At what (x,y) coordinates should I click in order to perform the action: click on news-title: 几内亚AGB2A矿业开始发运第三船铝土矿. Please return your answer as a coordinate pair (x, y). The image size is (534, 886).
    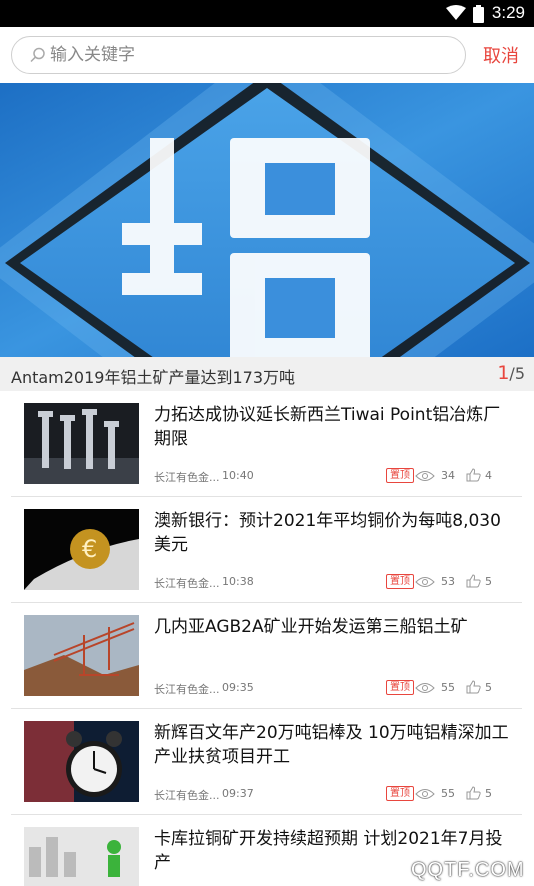
    Looking at the image, I should click on (311, 627).